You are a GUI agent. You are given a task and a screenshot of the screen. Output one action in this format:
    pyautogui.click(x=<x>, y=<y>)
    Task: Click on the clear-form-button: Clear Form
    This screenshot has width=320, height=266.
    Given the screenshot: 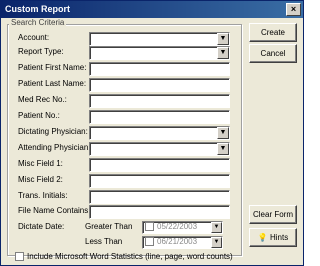 What is the action you would take?
    pyautogui.click(x=273, y=214)
    